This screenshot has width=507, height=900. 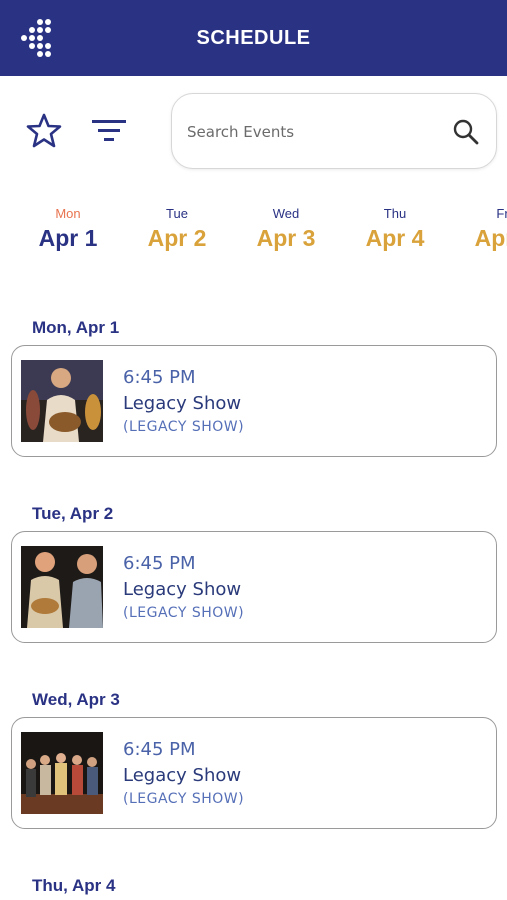 I want to click on day-tab-fri: Fri Apr 5, so click(x=478, y=229).